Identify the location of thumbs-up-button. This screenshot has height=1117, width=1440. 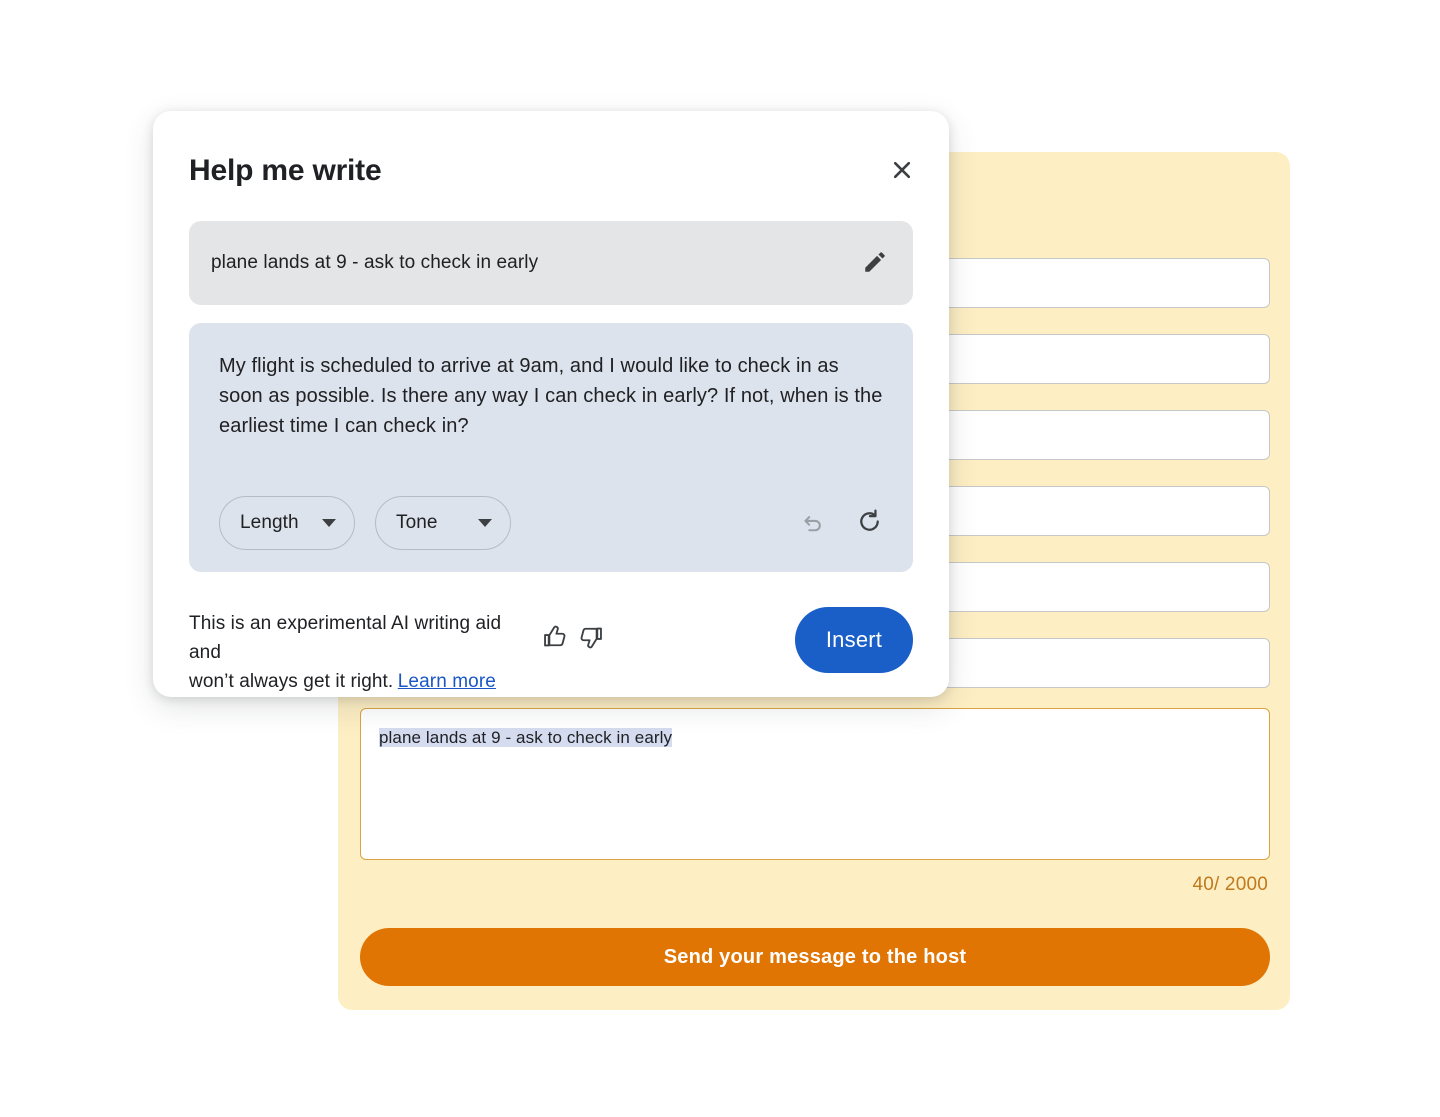
(555, 638).